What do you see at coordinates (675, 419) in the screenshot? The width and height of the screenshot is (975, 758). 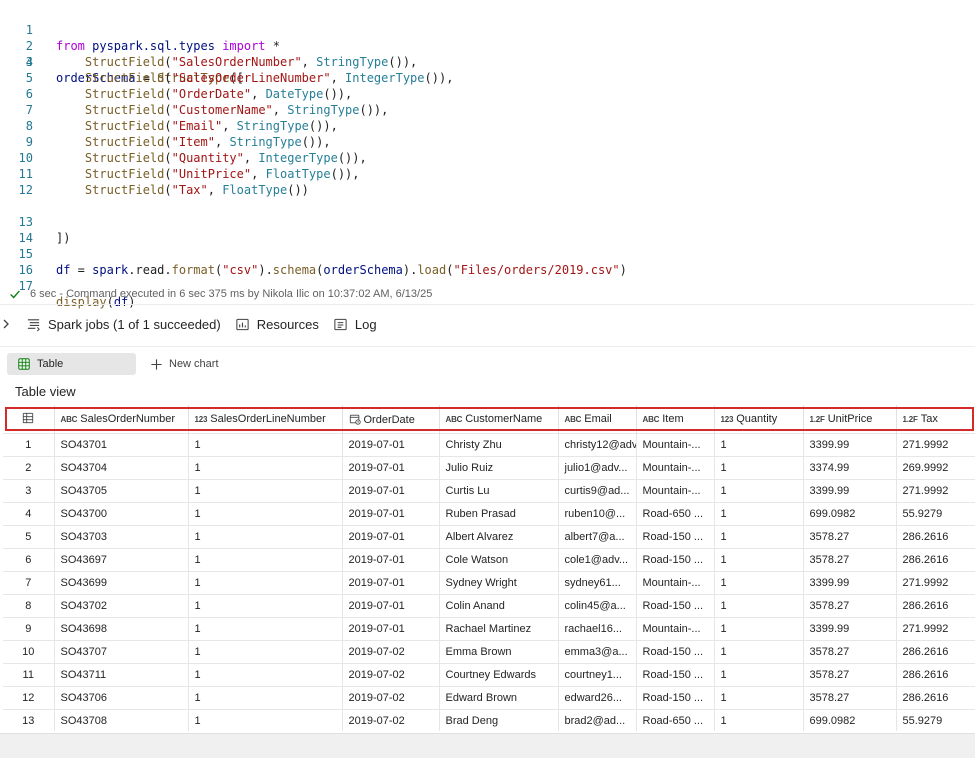 I see `column-header: ABC Item` at bounding box center [675, 419].